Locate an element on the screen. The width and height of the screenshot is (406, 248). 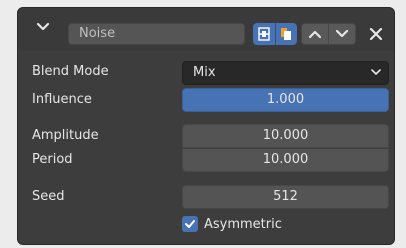
asymmetric-label: Asymmetric is located at coordinates (243, 224).